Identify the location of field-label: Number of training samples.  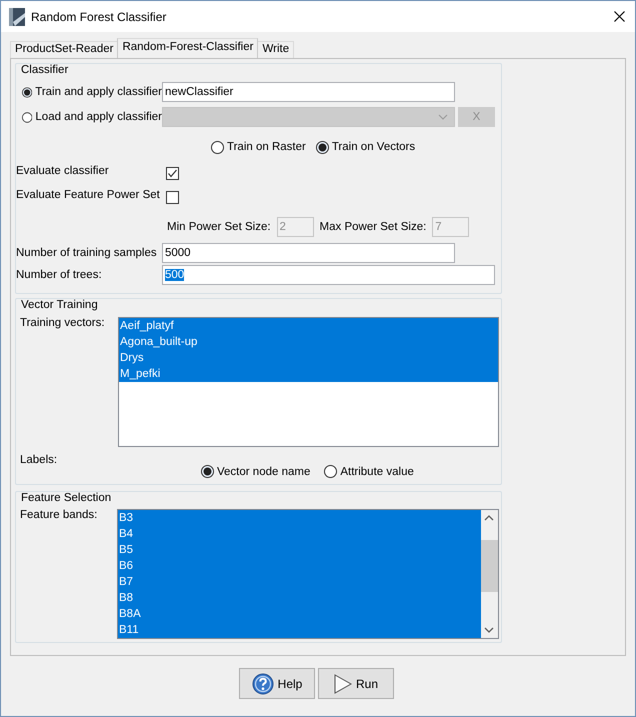
(87, 253).